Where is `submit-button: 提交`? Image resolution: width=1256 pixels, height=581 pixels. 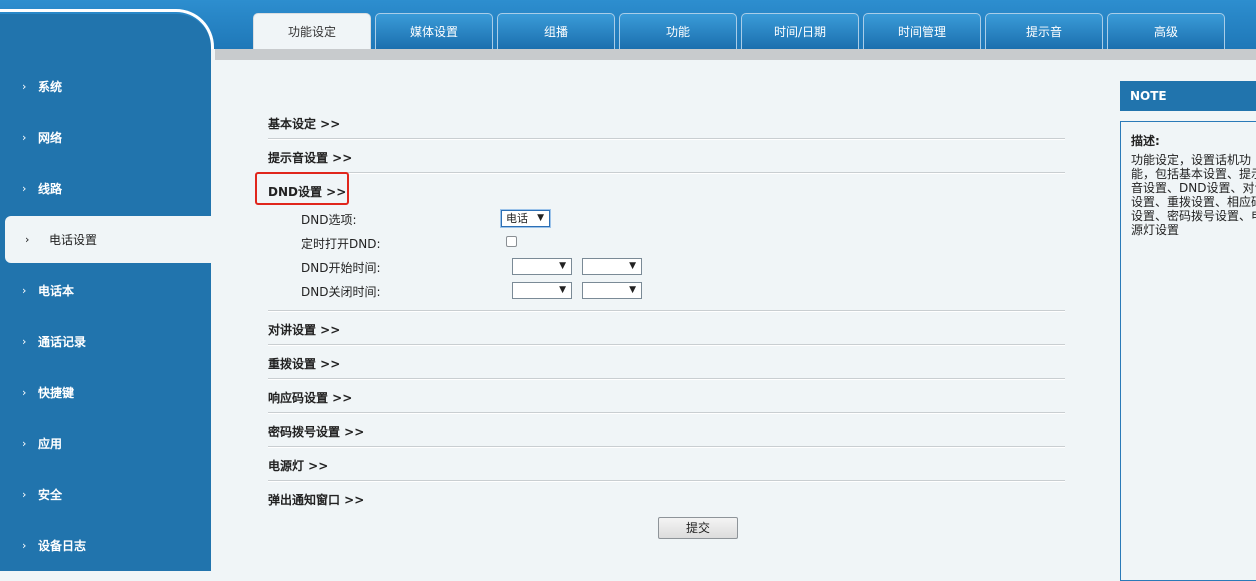 submit-button: 提交 is located at coordinates (698, 528).